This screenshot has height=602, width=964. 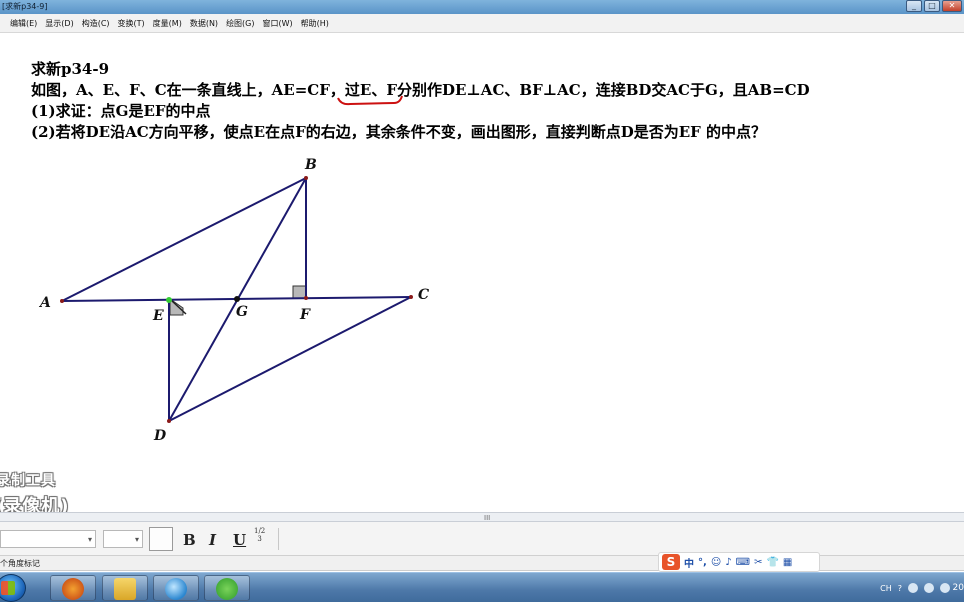 I want to click on taskbar: CH ? 20, so click(x=482, y=587).